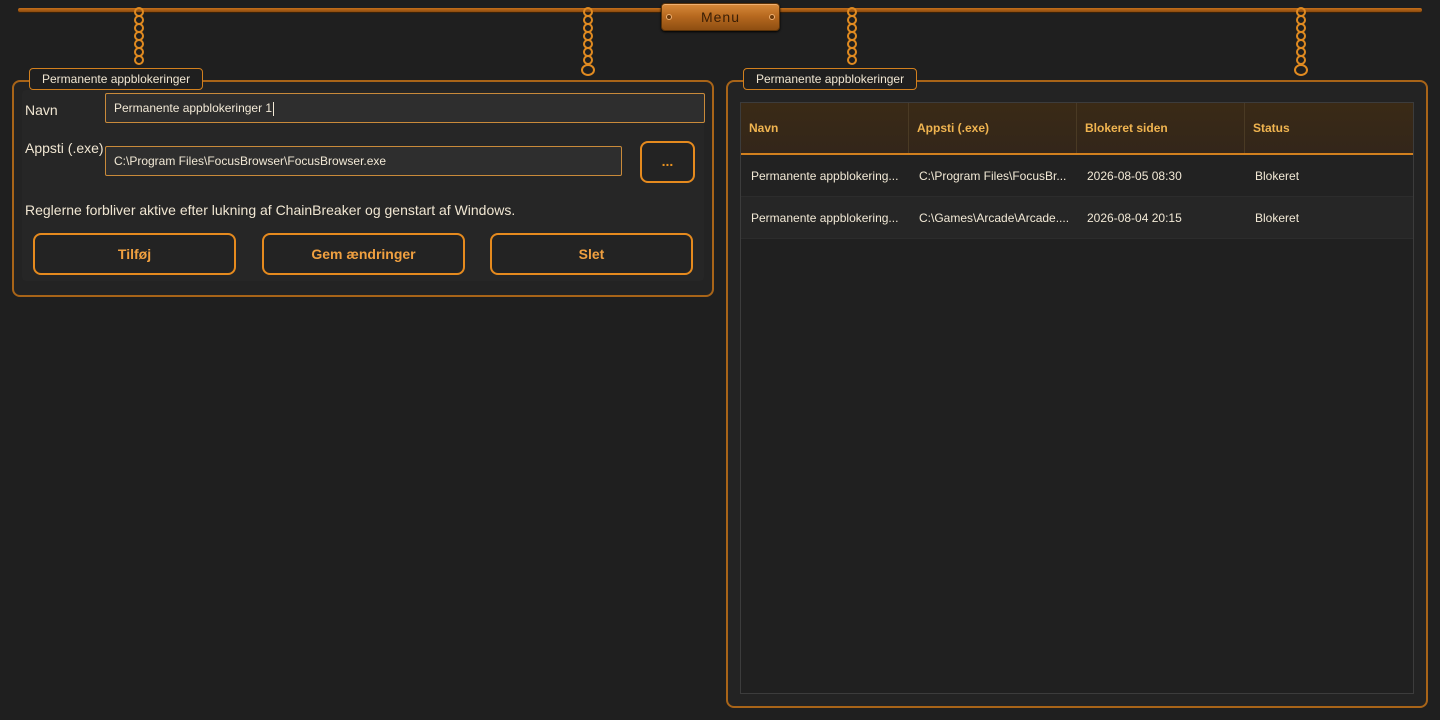 The width and height of the screenshot is (1440, 720). Describe the element at coordinates (274, 108) in the screenshot. I see `text-caret` at that location.